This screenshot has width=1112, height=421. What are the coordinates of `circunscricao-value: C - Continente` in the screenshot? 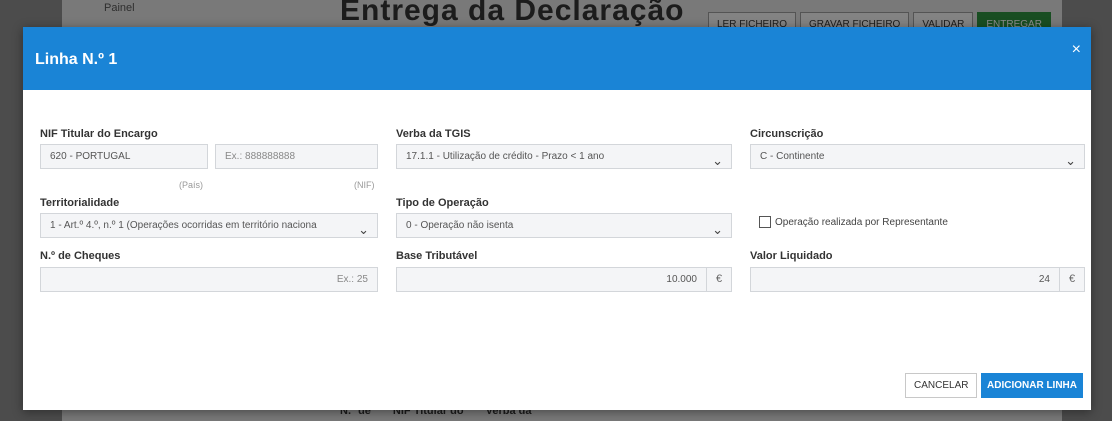 It's located at (792, 156).